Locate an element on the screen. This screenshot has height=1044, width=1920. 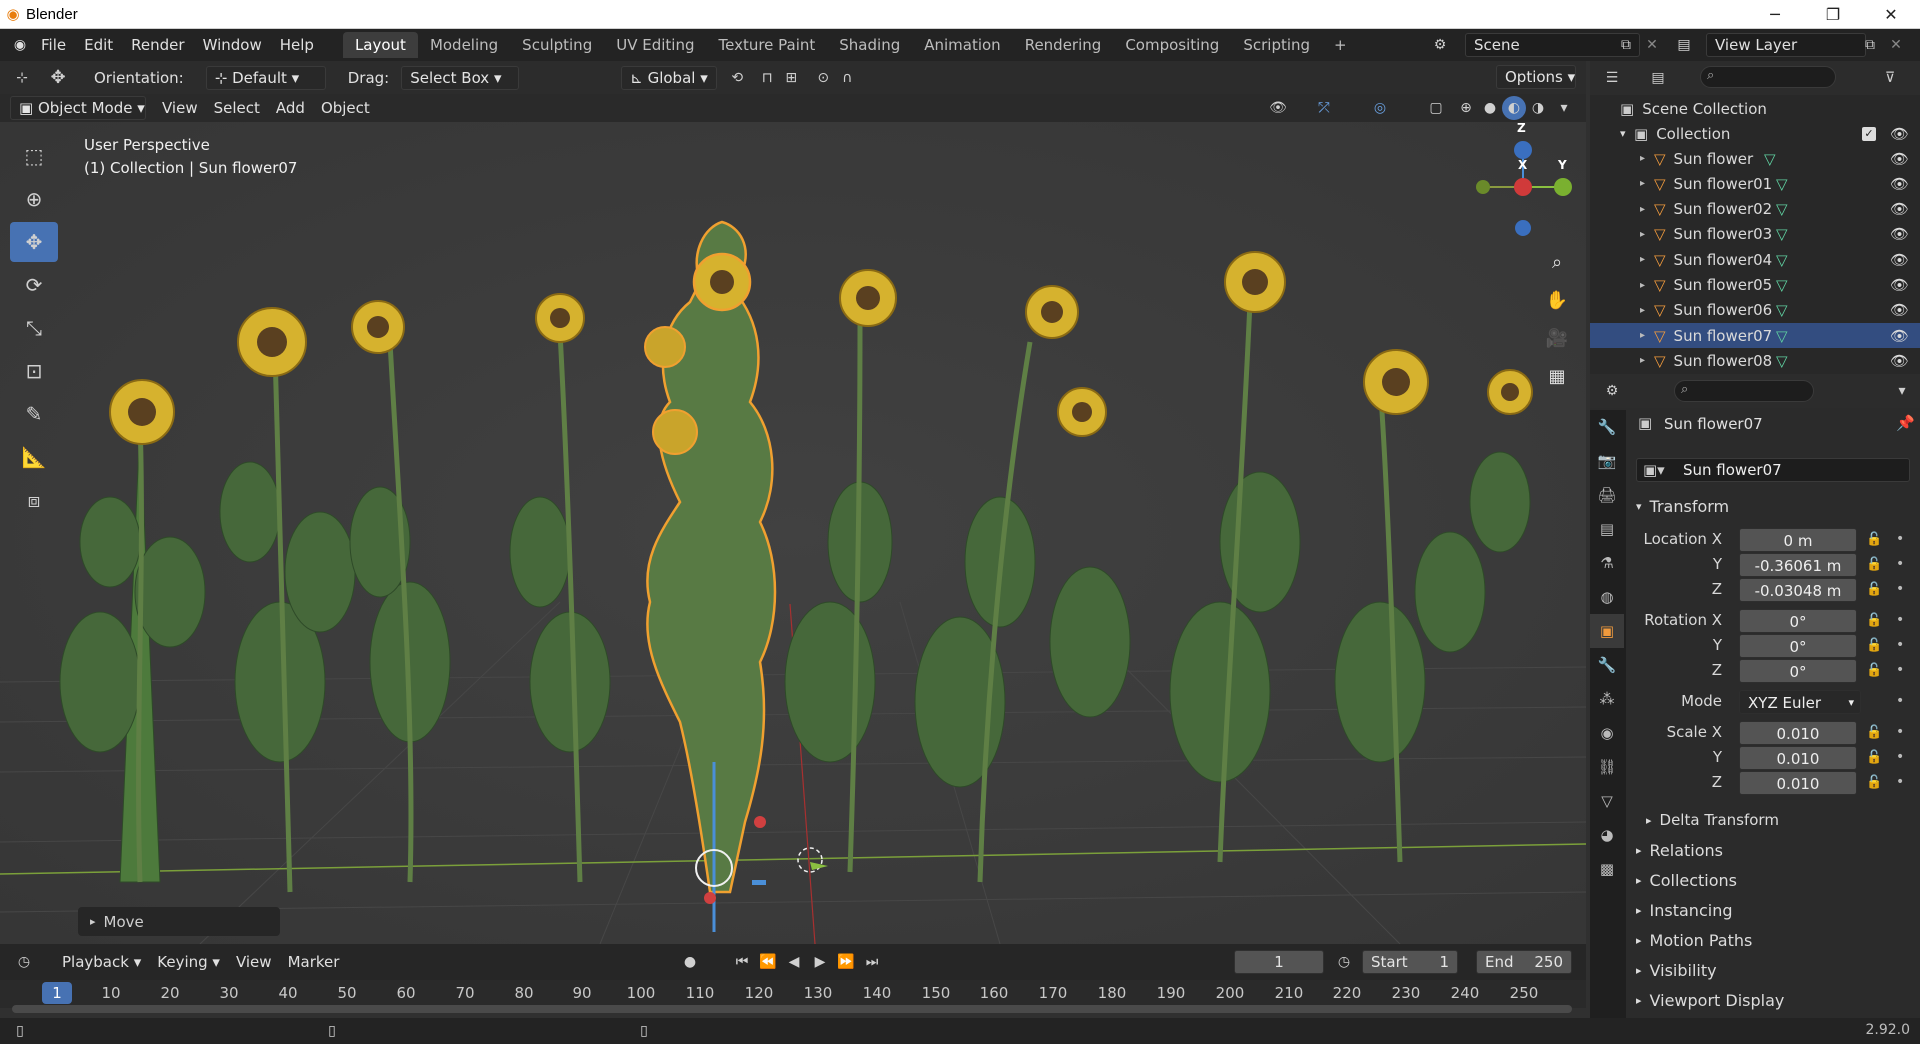
start-frame-field: Start 1 is located at coordinates (1410, 962).